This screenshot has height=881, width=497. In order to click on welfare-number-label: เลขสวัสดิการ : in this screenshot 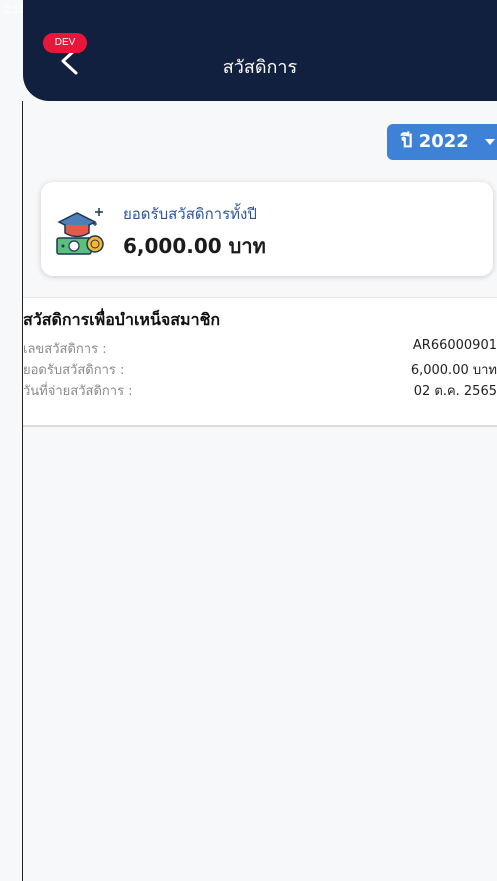, I will do `click(65, 349)`.